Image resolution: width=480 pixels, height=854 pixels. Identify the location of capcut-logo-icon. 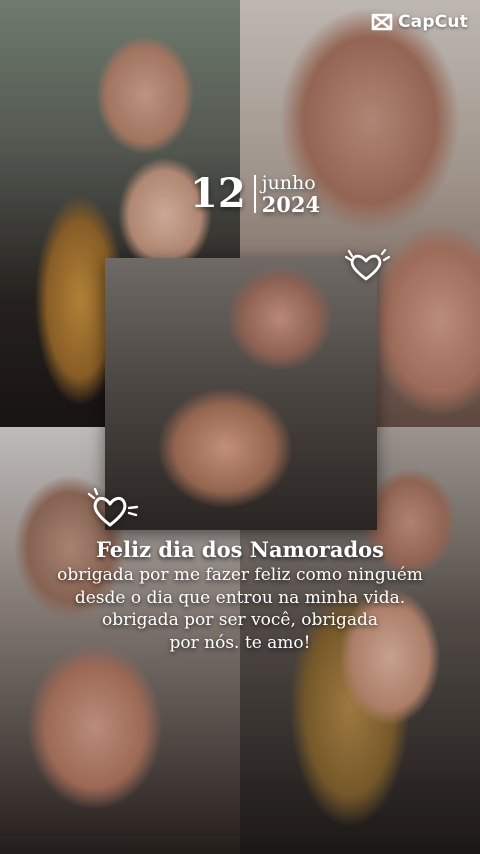
(382, 22).